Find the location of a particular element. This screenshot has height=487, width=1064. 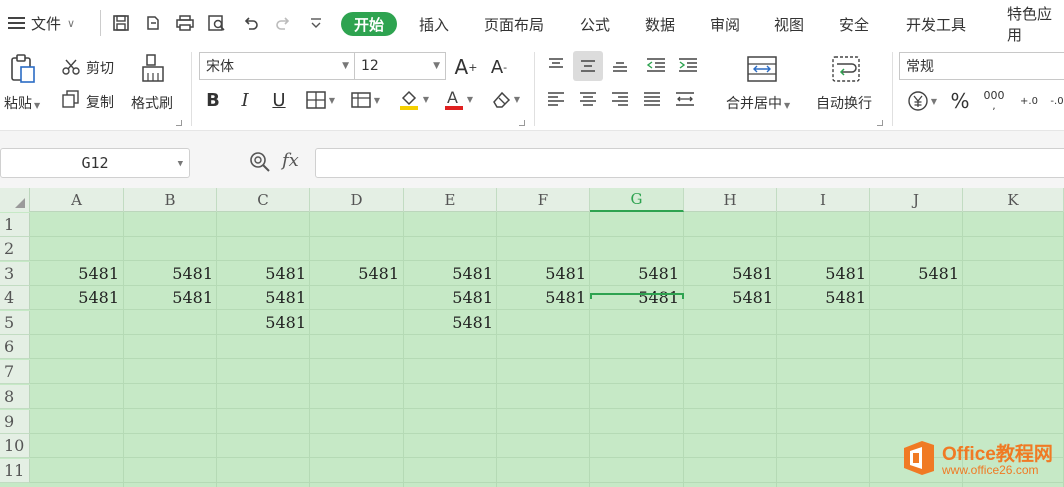

cell-b3: 5481 is located at coordinates (170, 274).